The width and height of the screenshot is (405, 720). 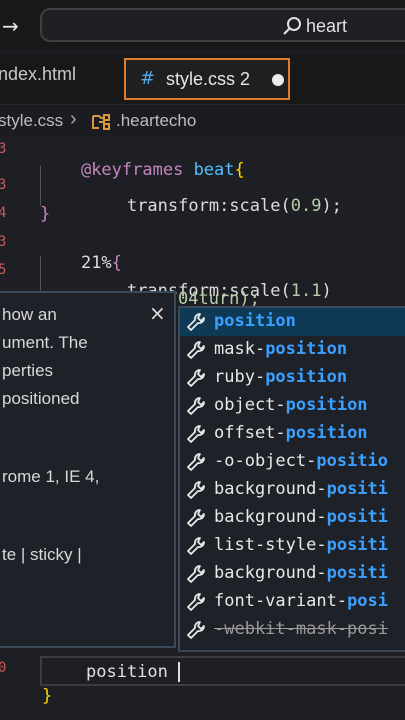 I want to click on suggestion-item: mask-position, so click(x=292, y=350).